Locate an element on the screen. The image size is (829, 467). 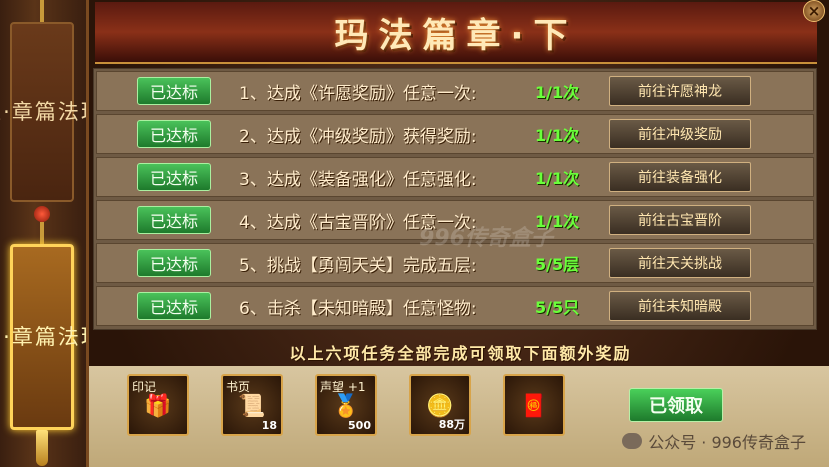
tassel-icon is located at coordinates (42, 448).